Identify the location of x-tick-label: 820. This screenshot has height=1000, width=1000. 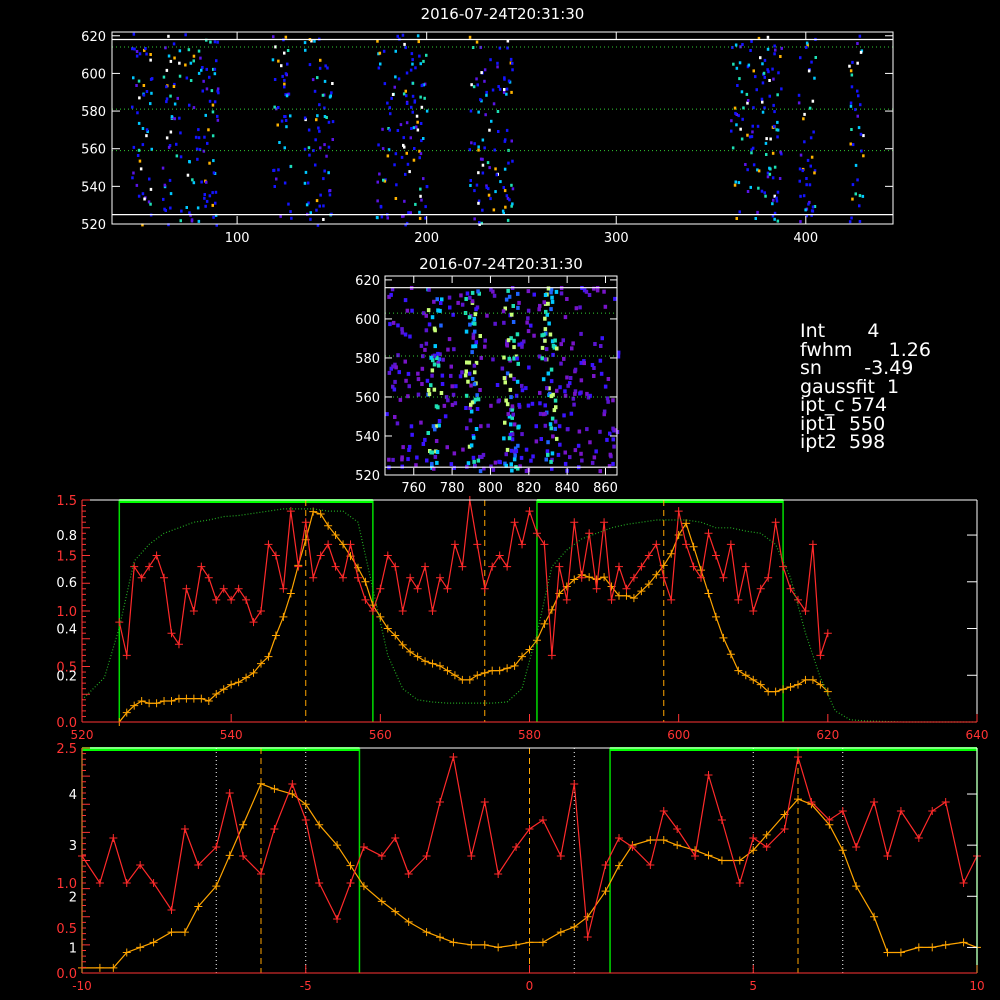
(528, 488).